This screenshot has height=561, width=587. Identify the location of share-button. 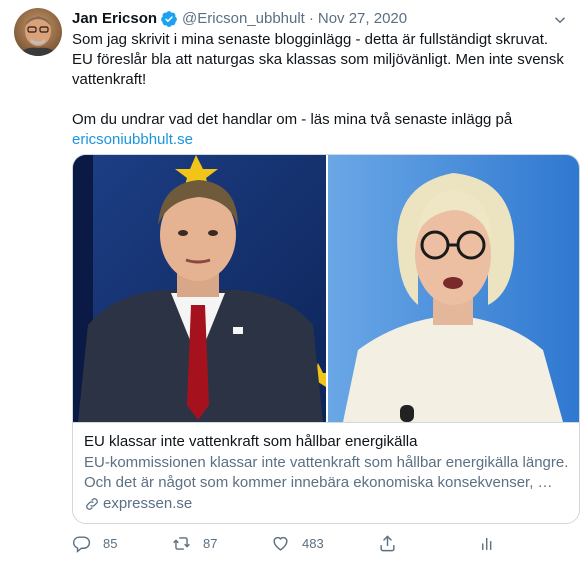
(387, 543).